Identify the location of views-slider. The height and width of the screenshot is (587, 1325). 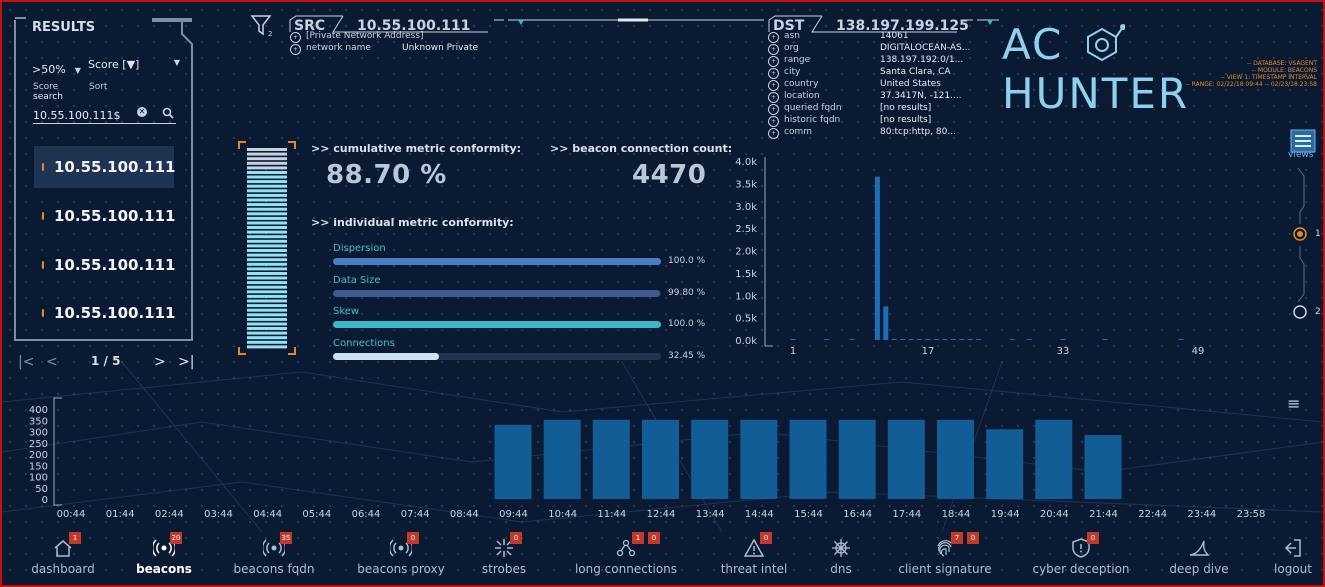
(1304, 242).